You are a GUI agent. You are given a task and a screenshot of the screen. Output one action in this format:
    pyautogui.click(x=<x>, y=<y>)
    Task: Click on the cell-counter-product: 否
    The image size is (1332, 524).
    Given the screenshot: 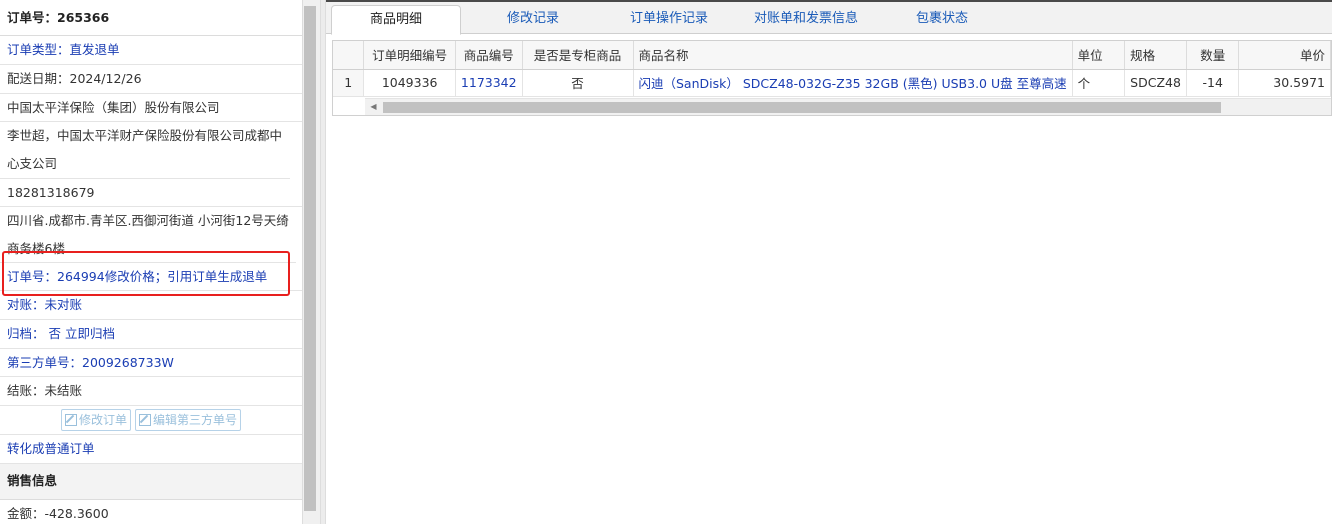 What is the action you would take?
    pyautogui.click(x=578, y=83)
    